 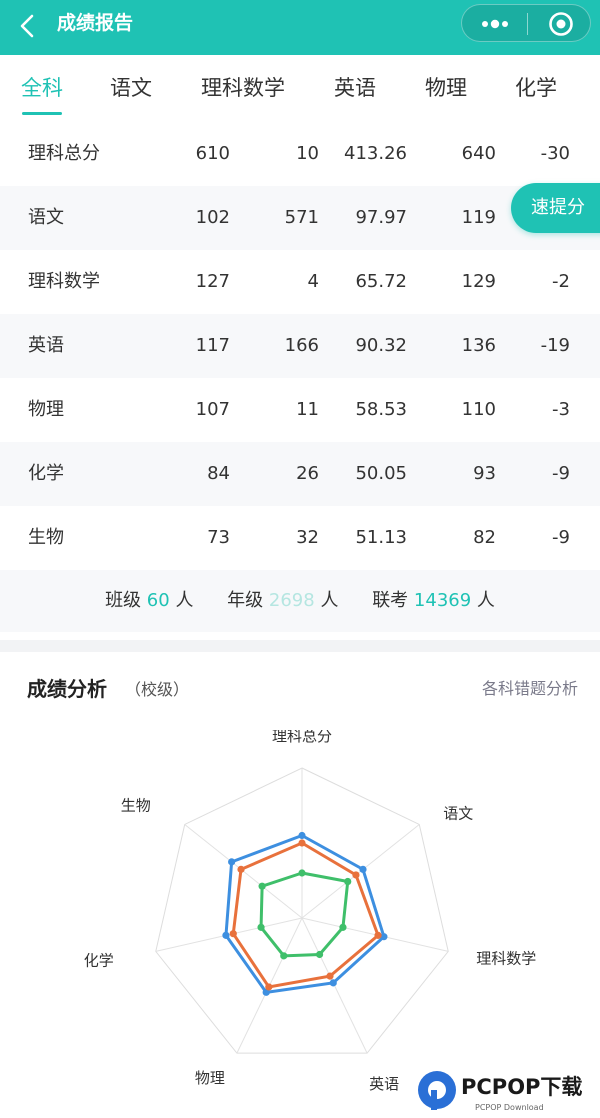 I want to click on average-cell: 97.97, so click(x=381, y=217).